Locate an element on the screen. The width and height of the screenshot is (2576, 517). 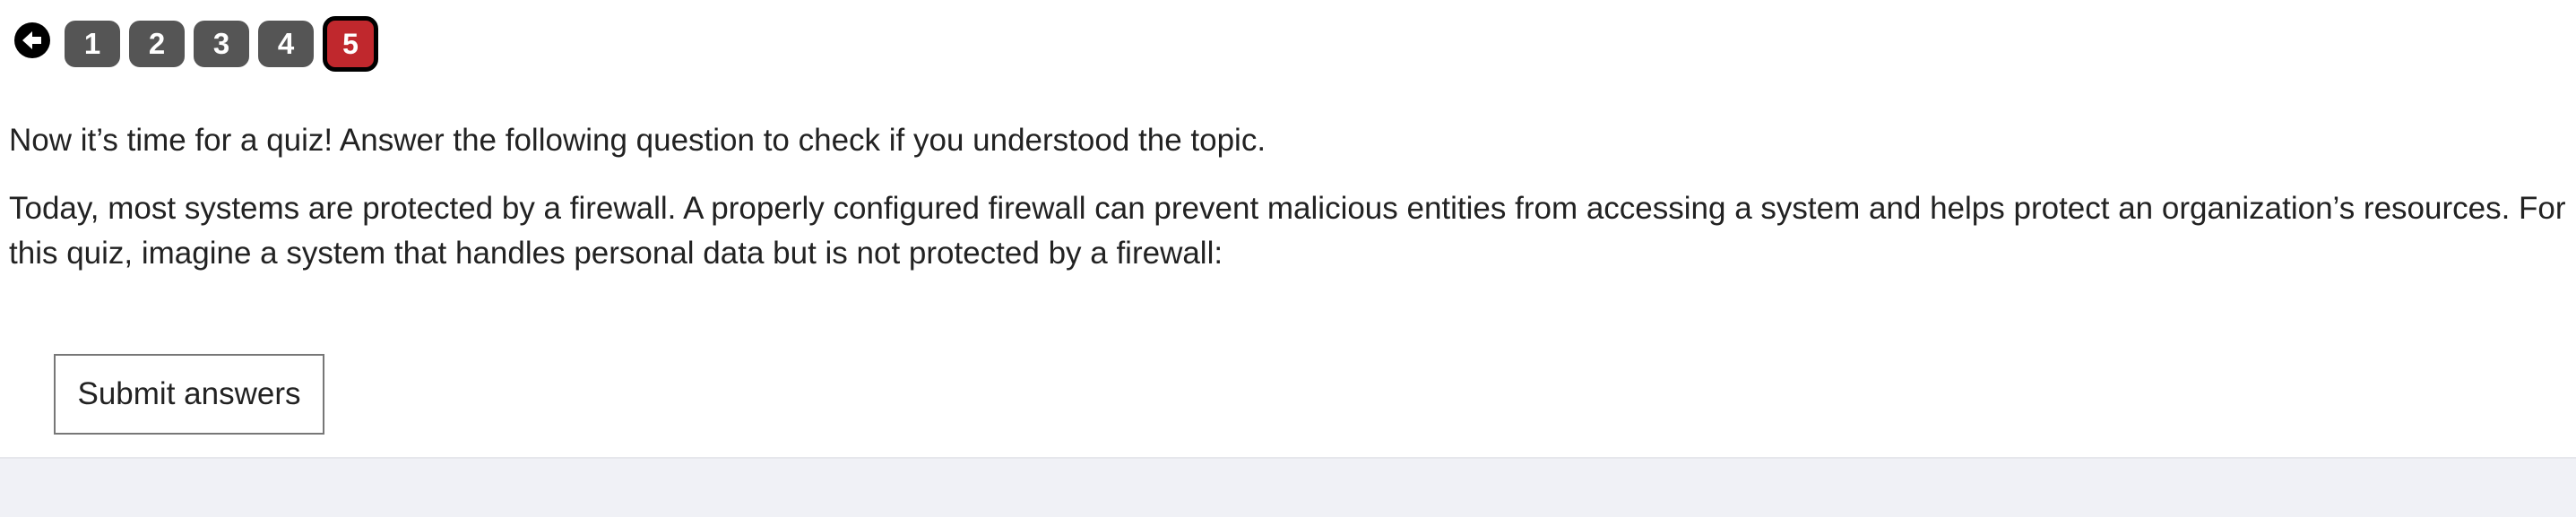
step-navigation: 1 2 3 4 5 is located at coordinates (200, 44).